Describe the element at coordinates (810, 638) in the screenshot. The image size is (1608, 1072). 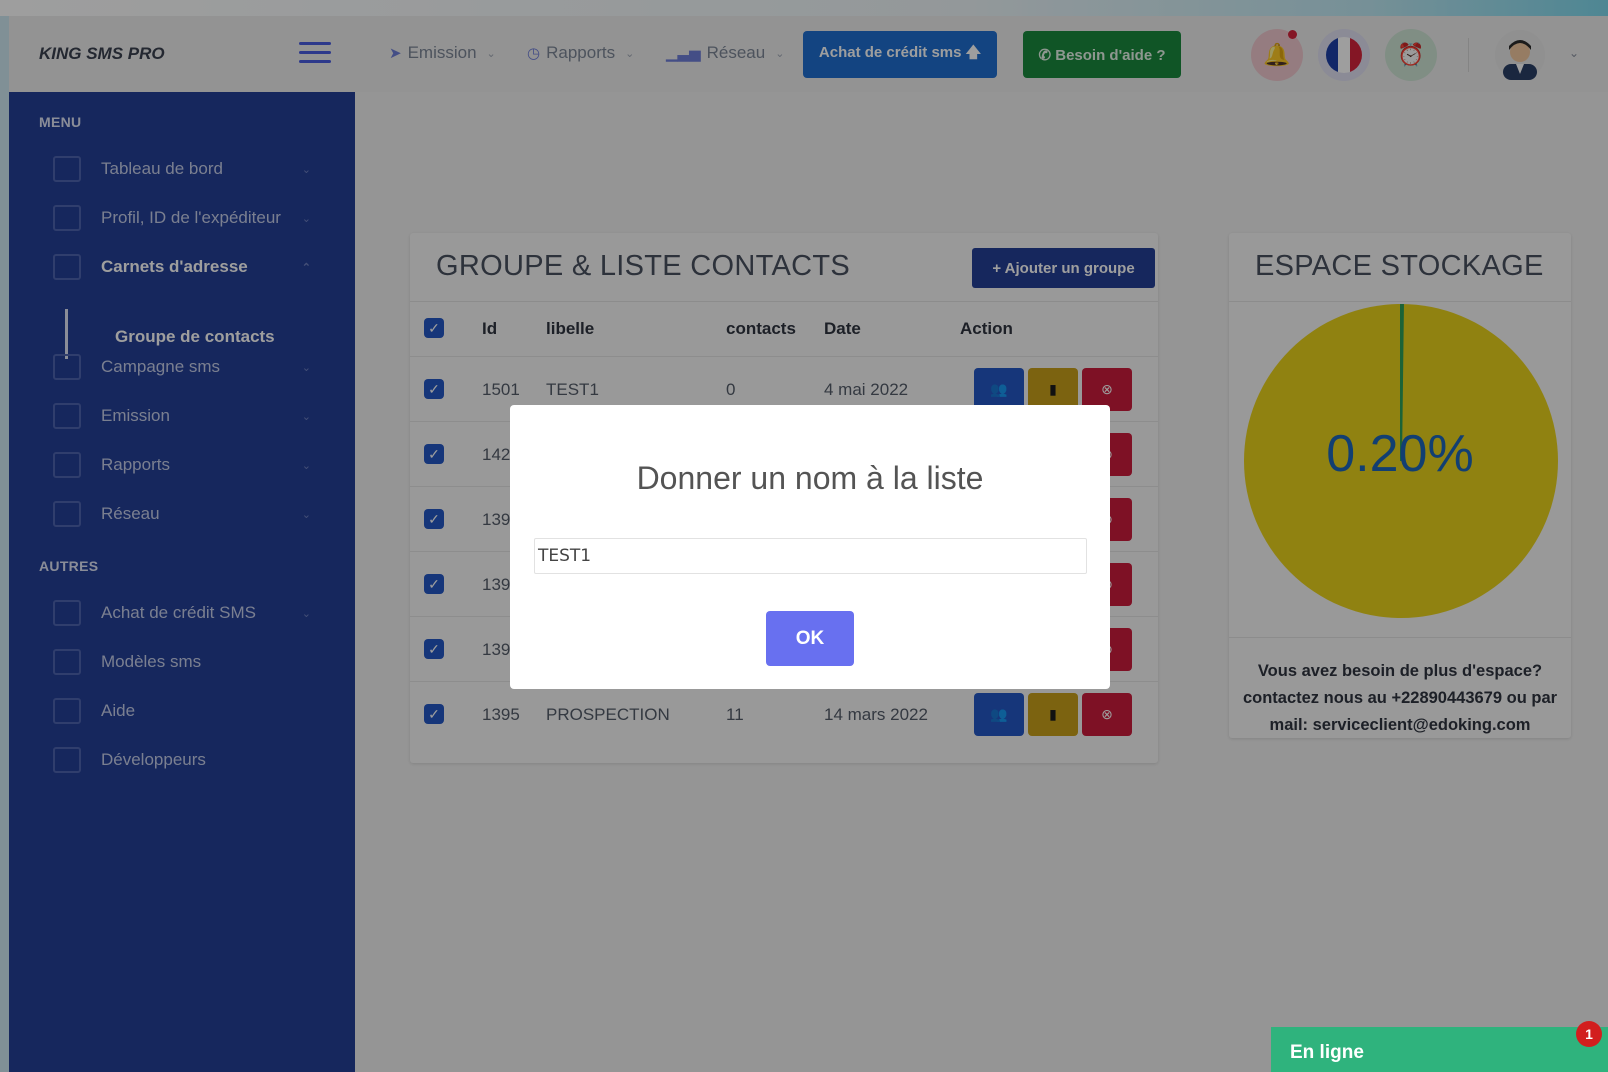
I see `ok-button: OK` at that location.